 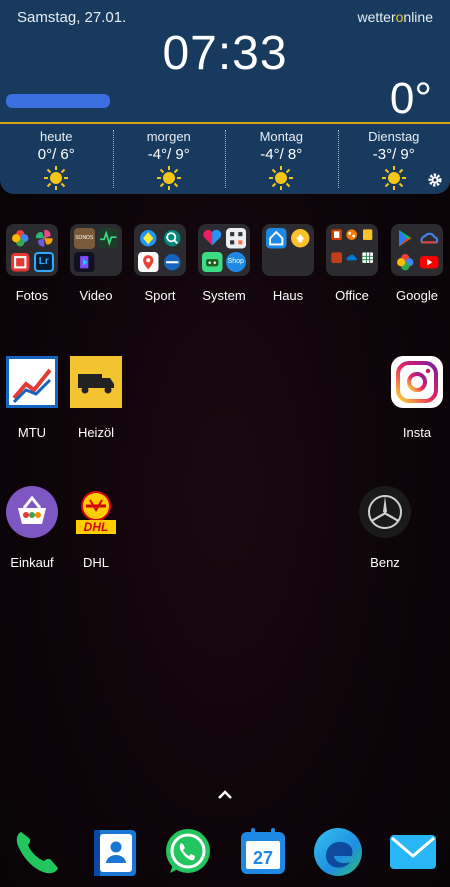 What do you see at coordinates (171, 238) in the screenshot?
I see `search-app-icon` at bounding box center [171, 238].